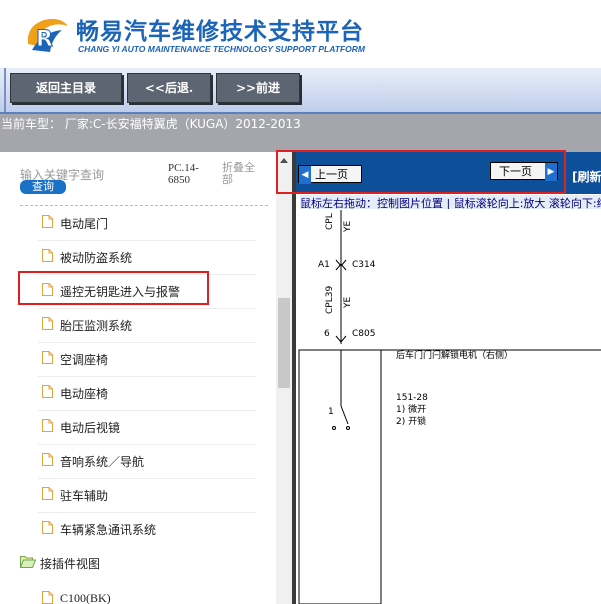  I want to click on vehicle-label: 当前车型： 厂家:C-长安福特翼虎（KUGA）2012-2013, so click(151, 124).